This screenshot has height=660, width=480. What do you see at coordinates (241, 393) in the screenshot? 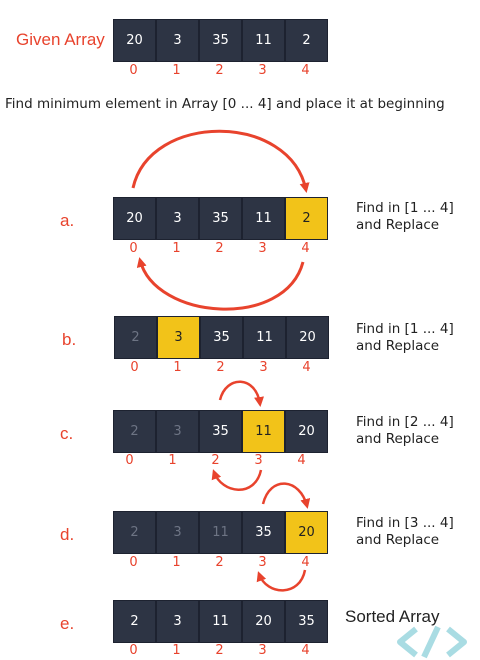
I see `swap-arrow-top-c` at bounding box center [241, 393].